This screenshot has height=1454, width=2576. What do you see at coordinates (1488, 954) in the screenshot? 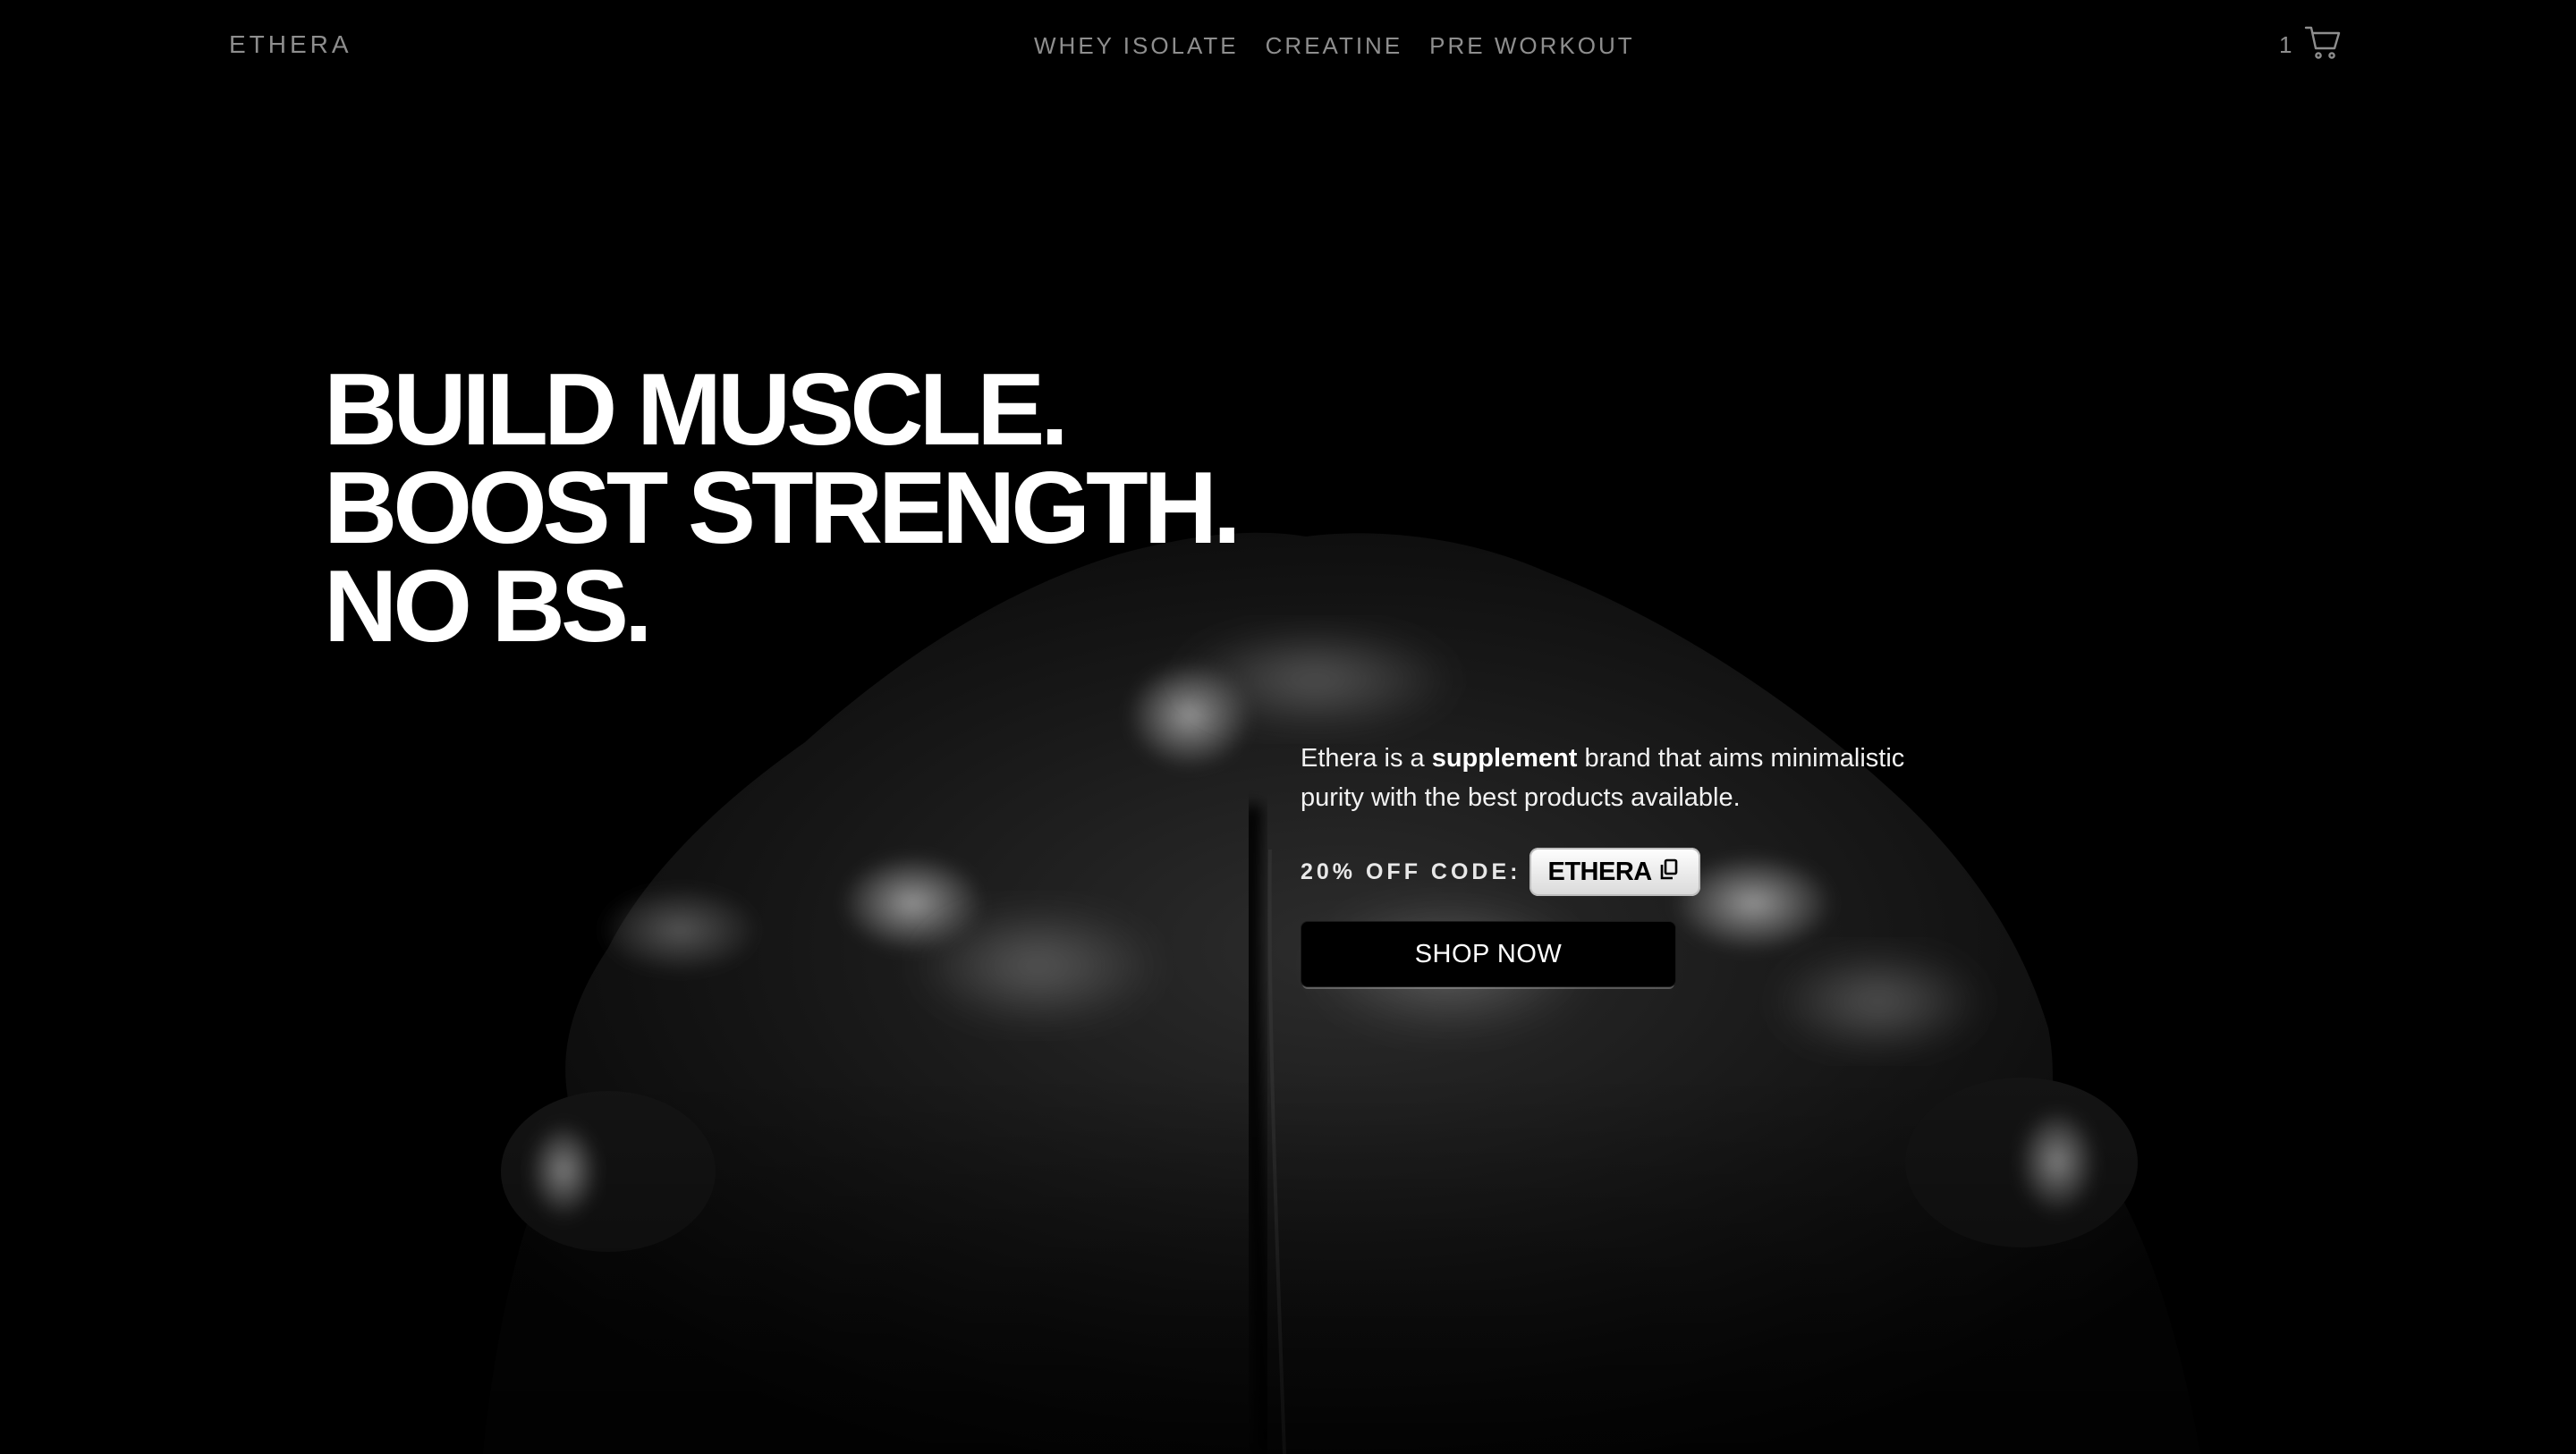
I see `shop-now-button: SHOP NOW` at bounding box center [1488, 954].